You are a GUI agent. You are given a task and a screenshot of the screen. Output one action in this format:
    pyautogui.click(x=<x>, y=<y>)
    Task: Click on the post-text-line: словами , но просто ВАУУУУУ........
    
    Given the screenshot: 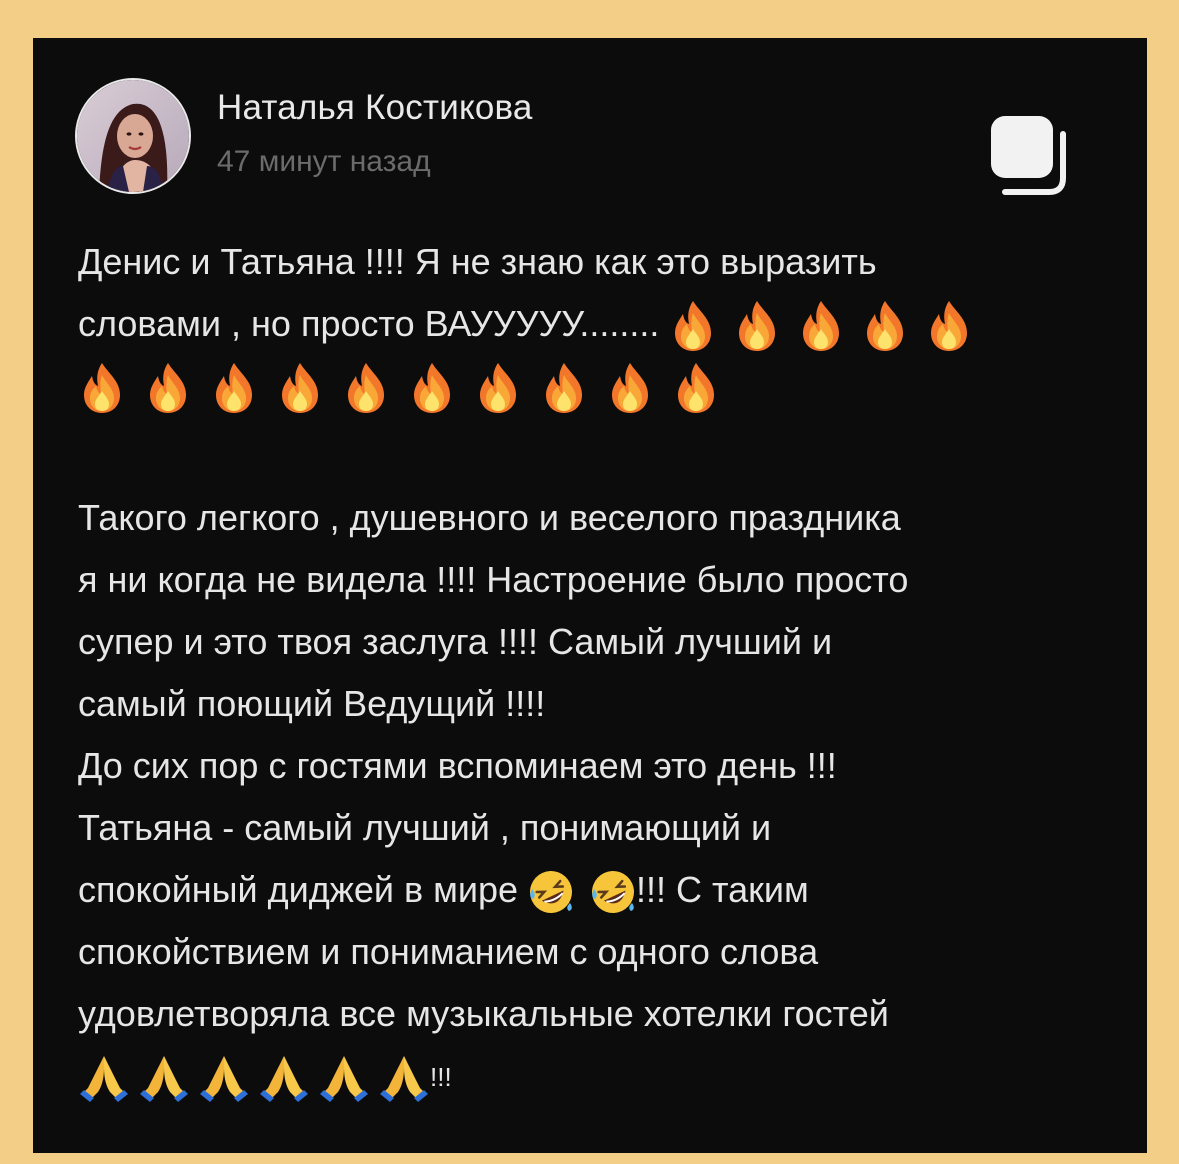 What is the action you would take?
    pyautogui.click(x=605, y=324)
    